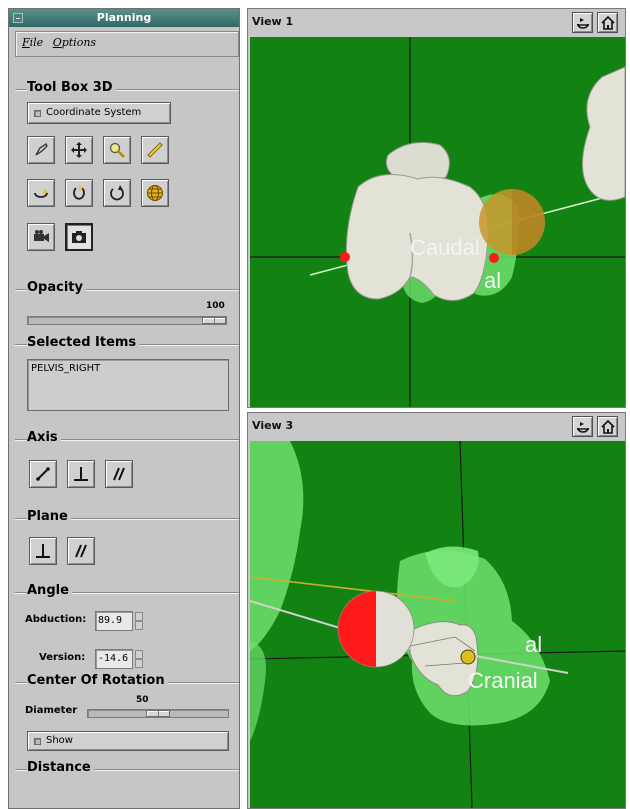 The height and width of the screenshot is (809, 630). I want to click on axis-parallel-button, so click(119, 474).